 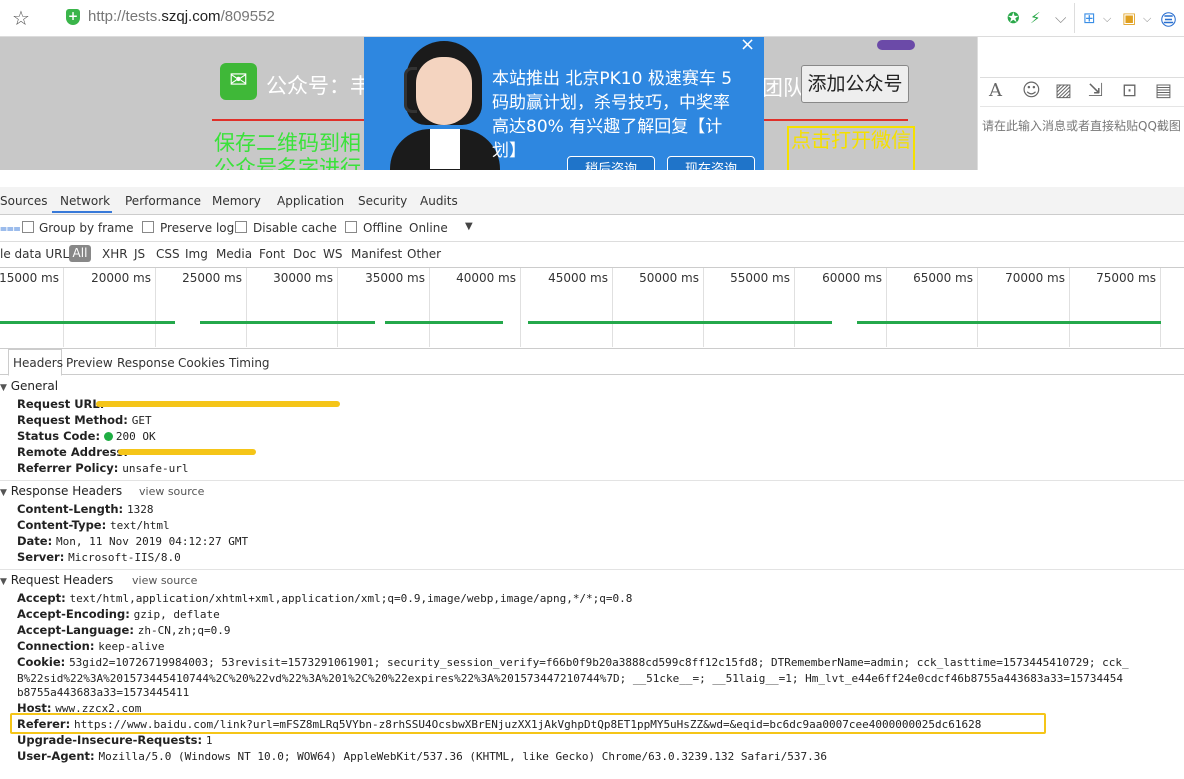 What do you see at coordinates (29, 386) in the screenshot?
I see `general-section-header: ▼ General` at bounding box center [29, 386].